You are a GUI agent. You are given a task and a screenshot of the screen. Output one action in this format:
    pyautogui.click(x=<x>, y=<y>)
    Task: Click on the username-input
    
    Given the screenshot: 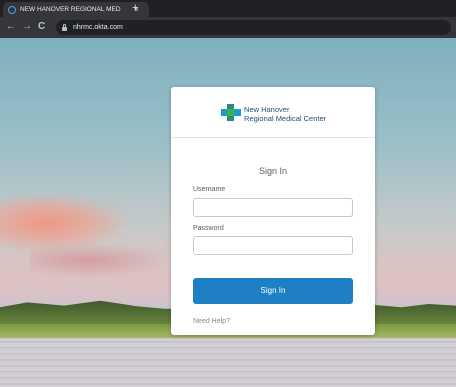 What is the action you would take?
    pyautogui.click(x=273, y=207)
    